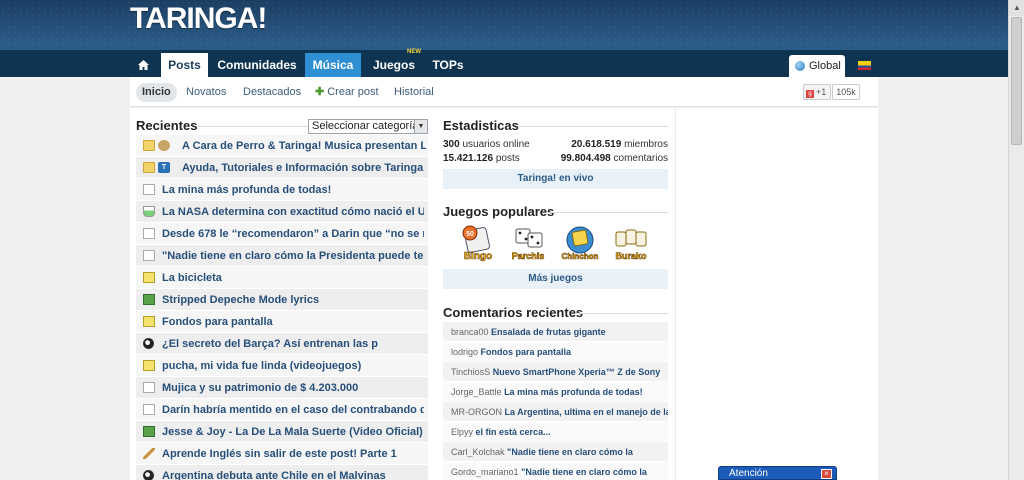 Image resolution: width=1024 pixels, height=480 pixels. Describe the element at coordinates (548, 332) in the screenshot. I see `comment-post-link: Ensalada de frutas gigante` at that location.